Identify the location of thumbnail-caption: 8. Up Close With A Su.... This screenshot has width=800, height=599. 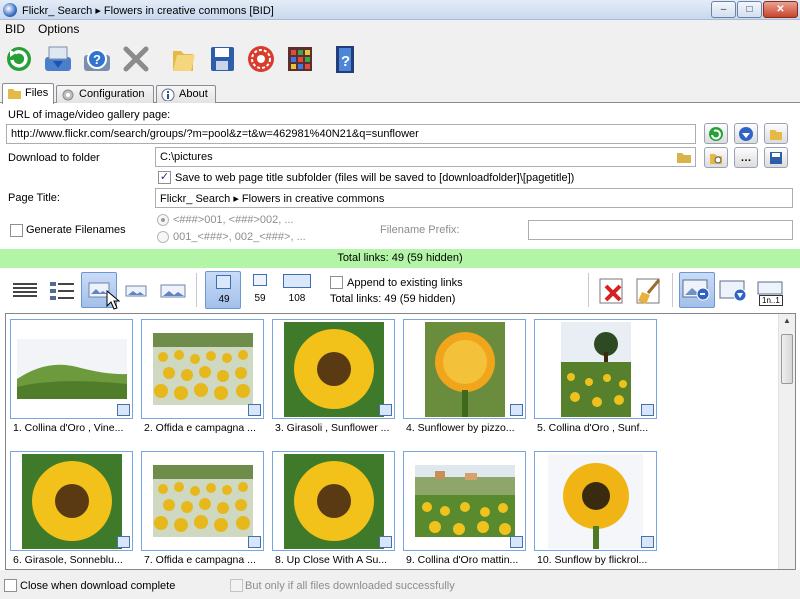
(331, 560).